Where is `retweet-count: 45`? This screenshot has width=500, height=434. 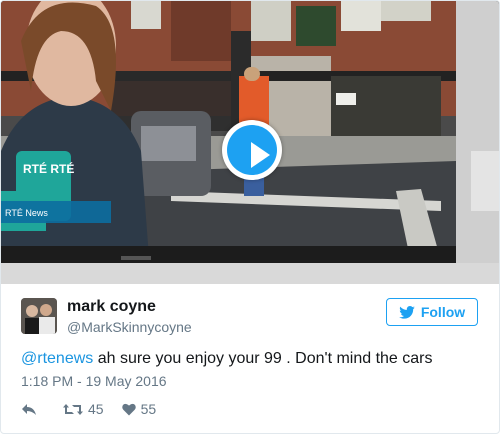
retweet-count: 45 is located at coordinates (96, 409).